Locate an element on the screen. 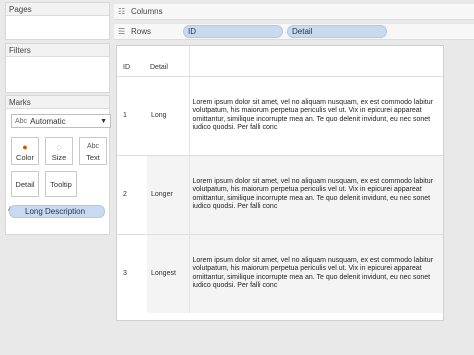 This screenshot has height=355, width=474. tooltip-button: Tooltip is located at coordinates (61, 184).